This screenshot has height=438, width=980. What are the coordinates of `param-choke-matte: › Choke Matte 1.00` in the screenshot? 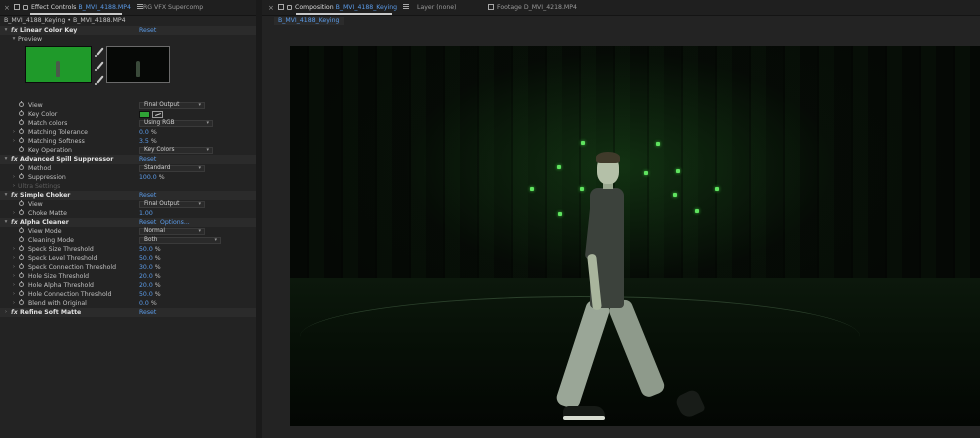 It's located at (128, 213).